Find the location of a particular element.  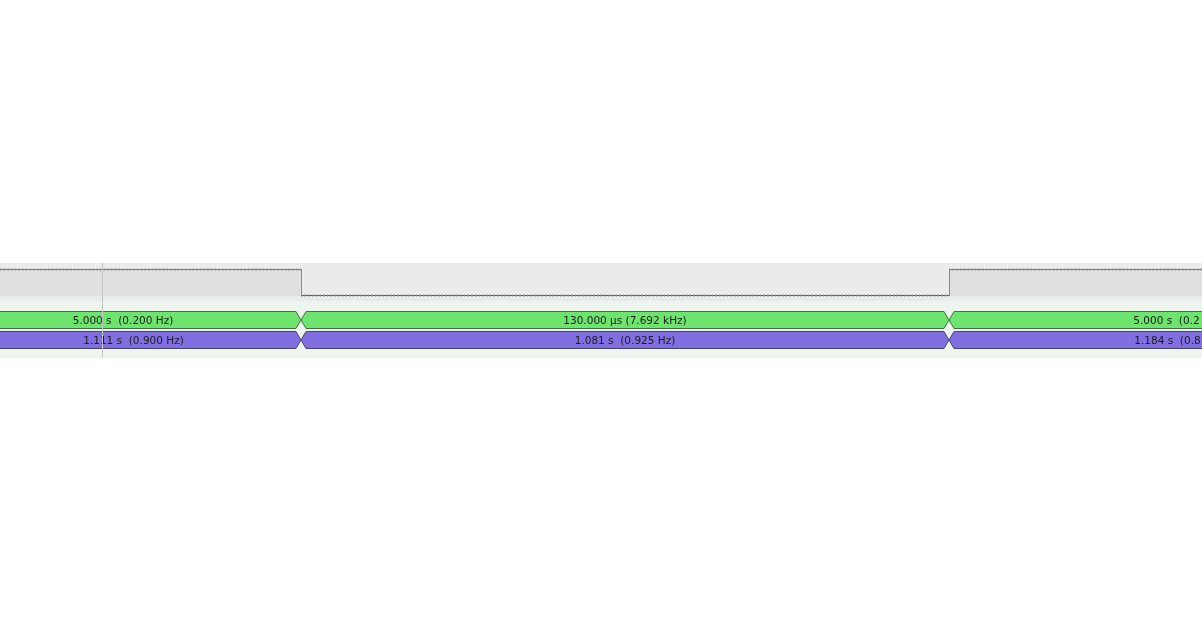

annotation-segment: 5.000 s (0.200 Hz) is located at coordinates (151, 320).